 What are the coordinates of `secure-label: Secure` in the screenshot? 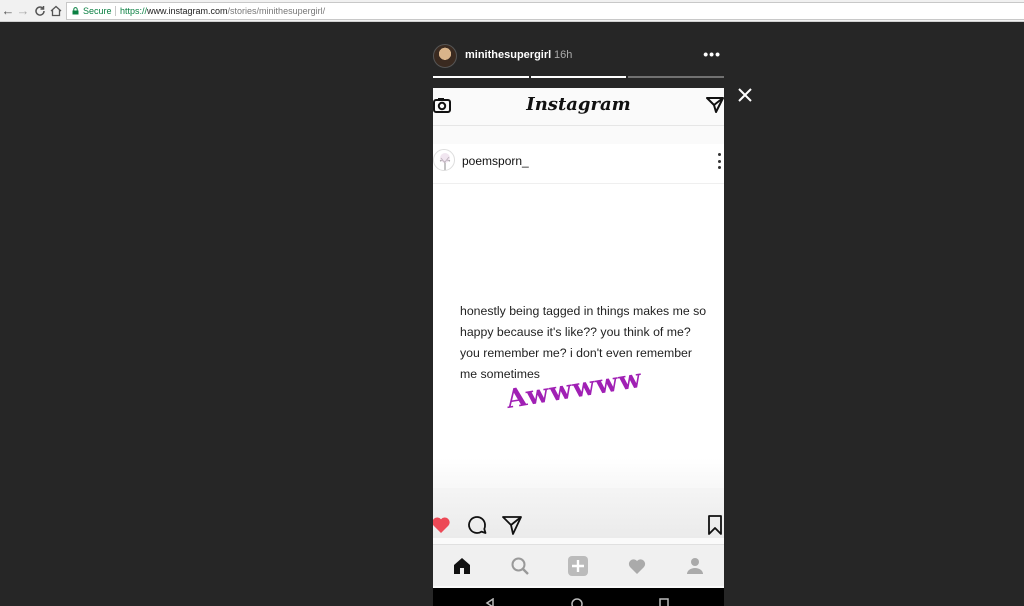 It's located at (97, 11).